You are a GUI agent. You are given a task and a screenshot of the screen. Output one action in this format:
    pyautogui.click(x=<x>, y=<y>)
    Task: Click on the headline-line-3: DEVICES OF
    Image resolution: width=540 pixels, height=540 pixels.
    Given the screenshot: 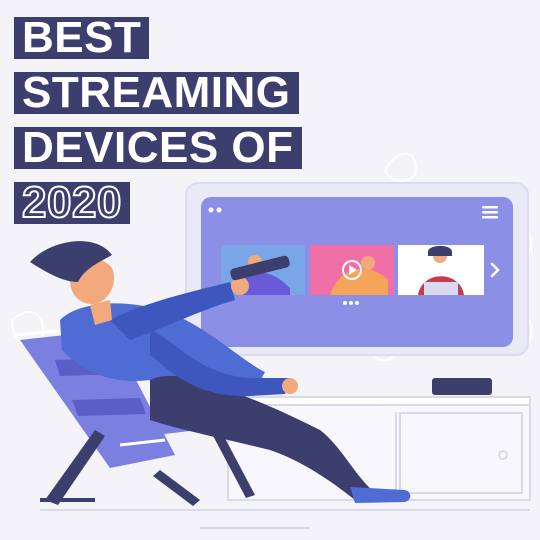 What is the action you would take?
    pyautogui.click(x=158, y=147)
    